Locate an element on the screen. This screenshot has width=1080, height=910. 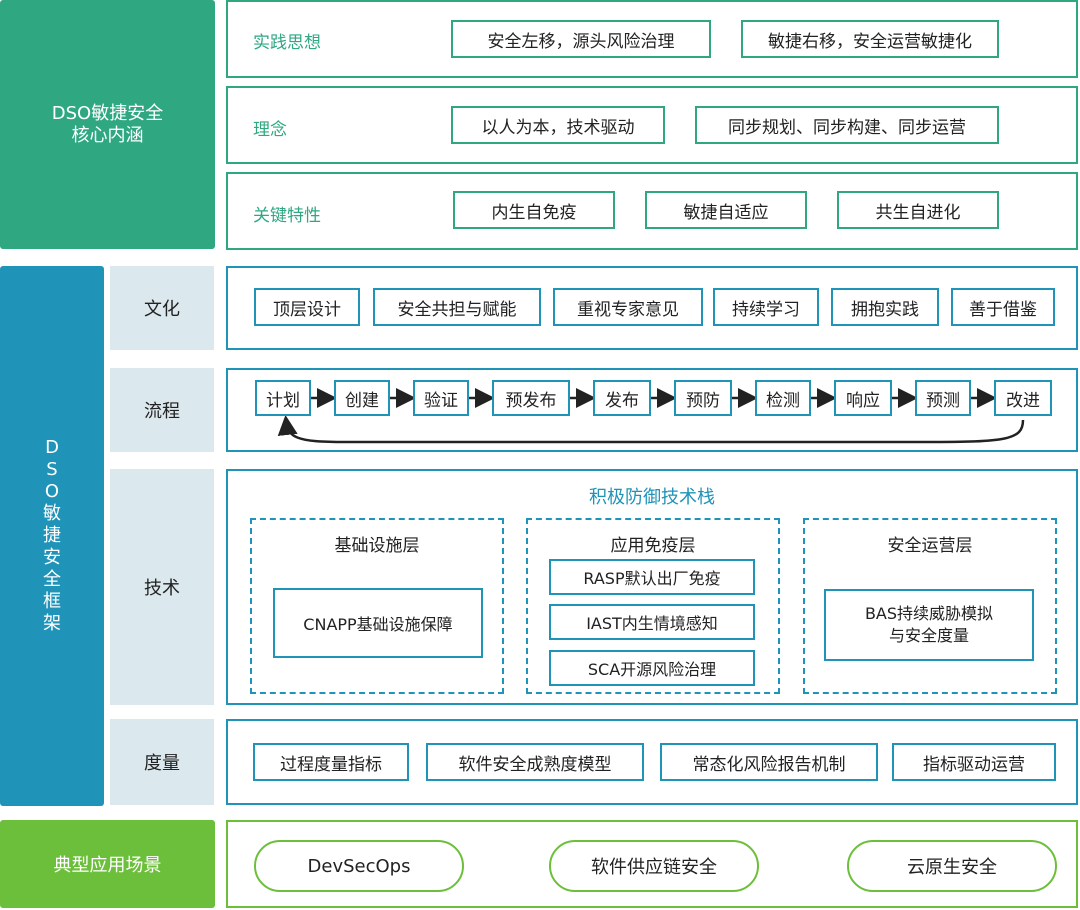
metrics-label: 度量 is located at coordinates (162, 762).